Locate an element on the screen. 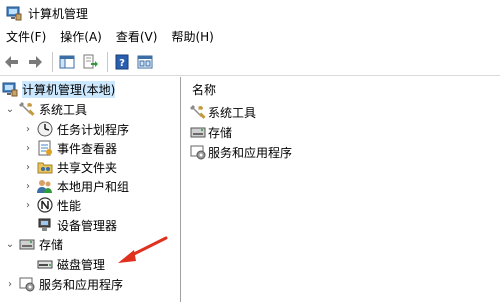 Image resolution: width=500 pixels, height=302 pixels. back-arrow-icon is located at coordinates (11, 61).